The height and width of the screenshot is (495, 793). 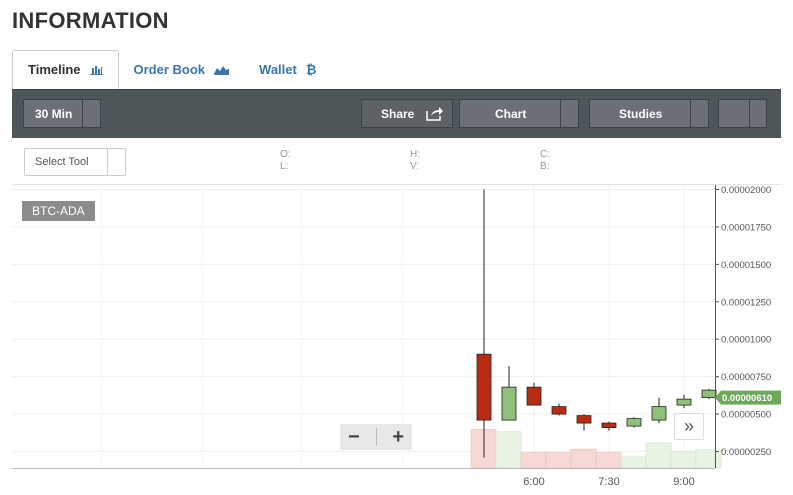 I want to click on bitcoin-icon: ₿, so click(x=311, y=69).